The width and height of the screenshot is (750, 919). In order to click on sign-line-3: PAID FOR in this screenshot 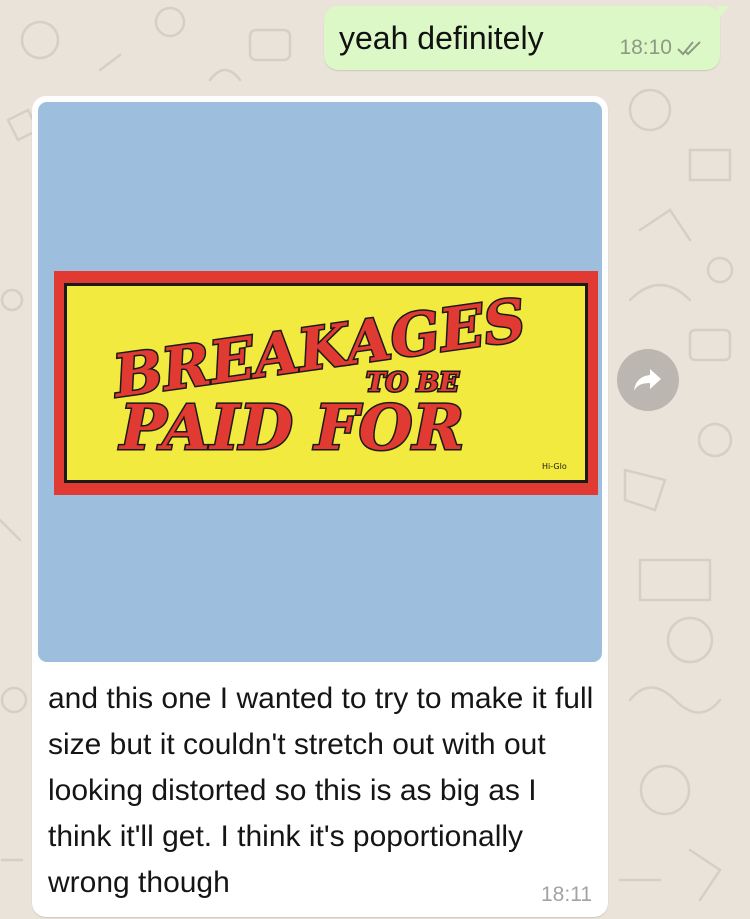, I will do `click(291, 427)`.